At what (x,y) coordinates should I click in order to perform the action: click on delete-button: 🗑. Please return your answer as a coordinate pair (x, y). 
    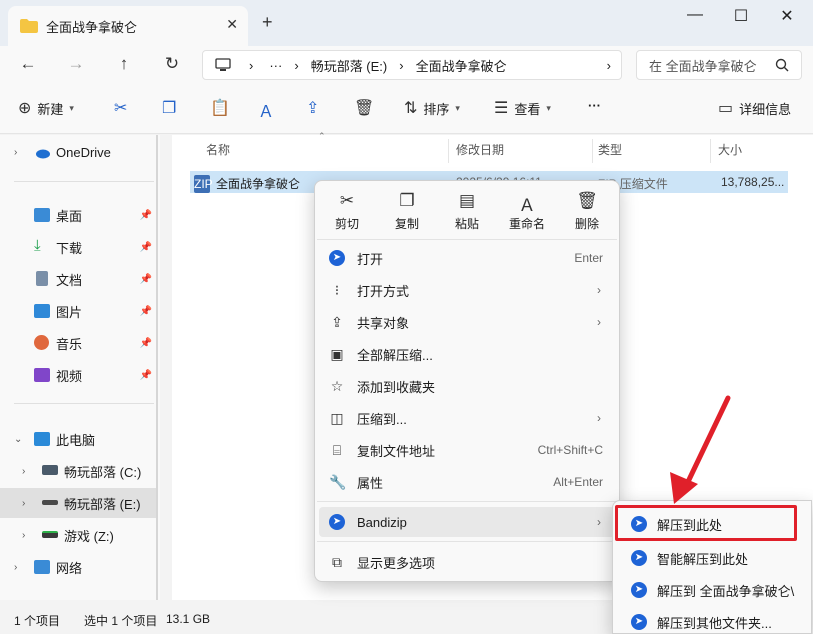
    Looking at the image, I should click on (367, 108).